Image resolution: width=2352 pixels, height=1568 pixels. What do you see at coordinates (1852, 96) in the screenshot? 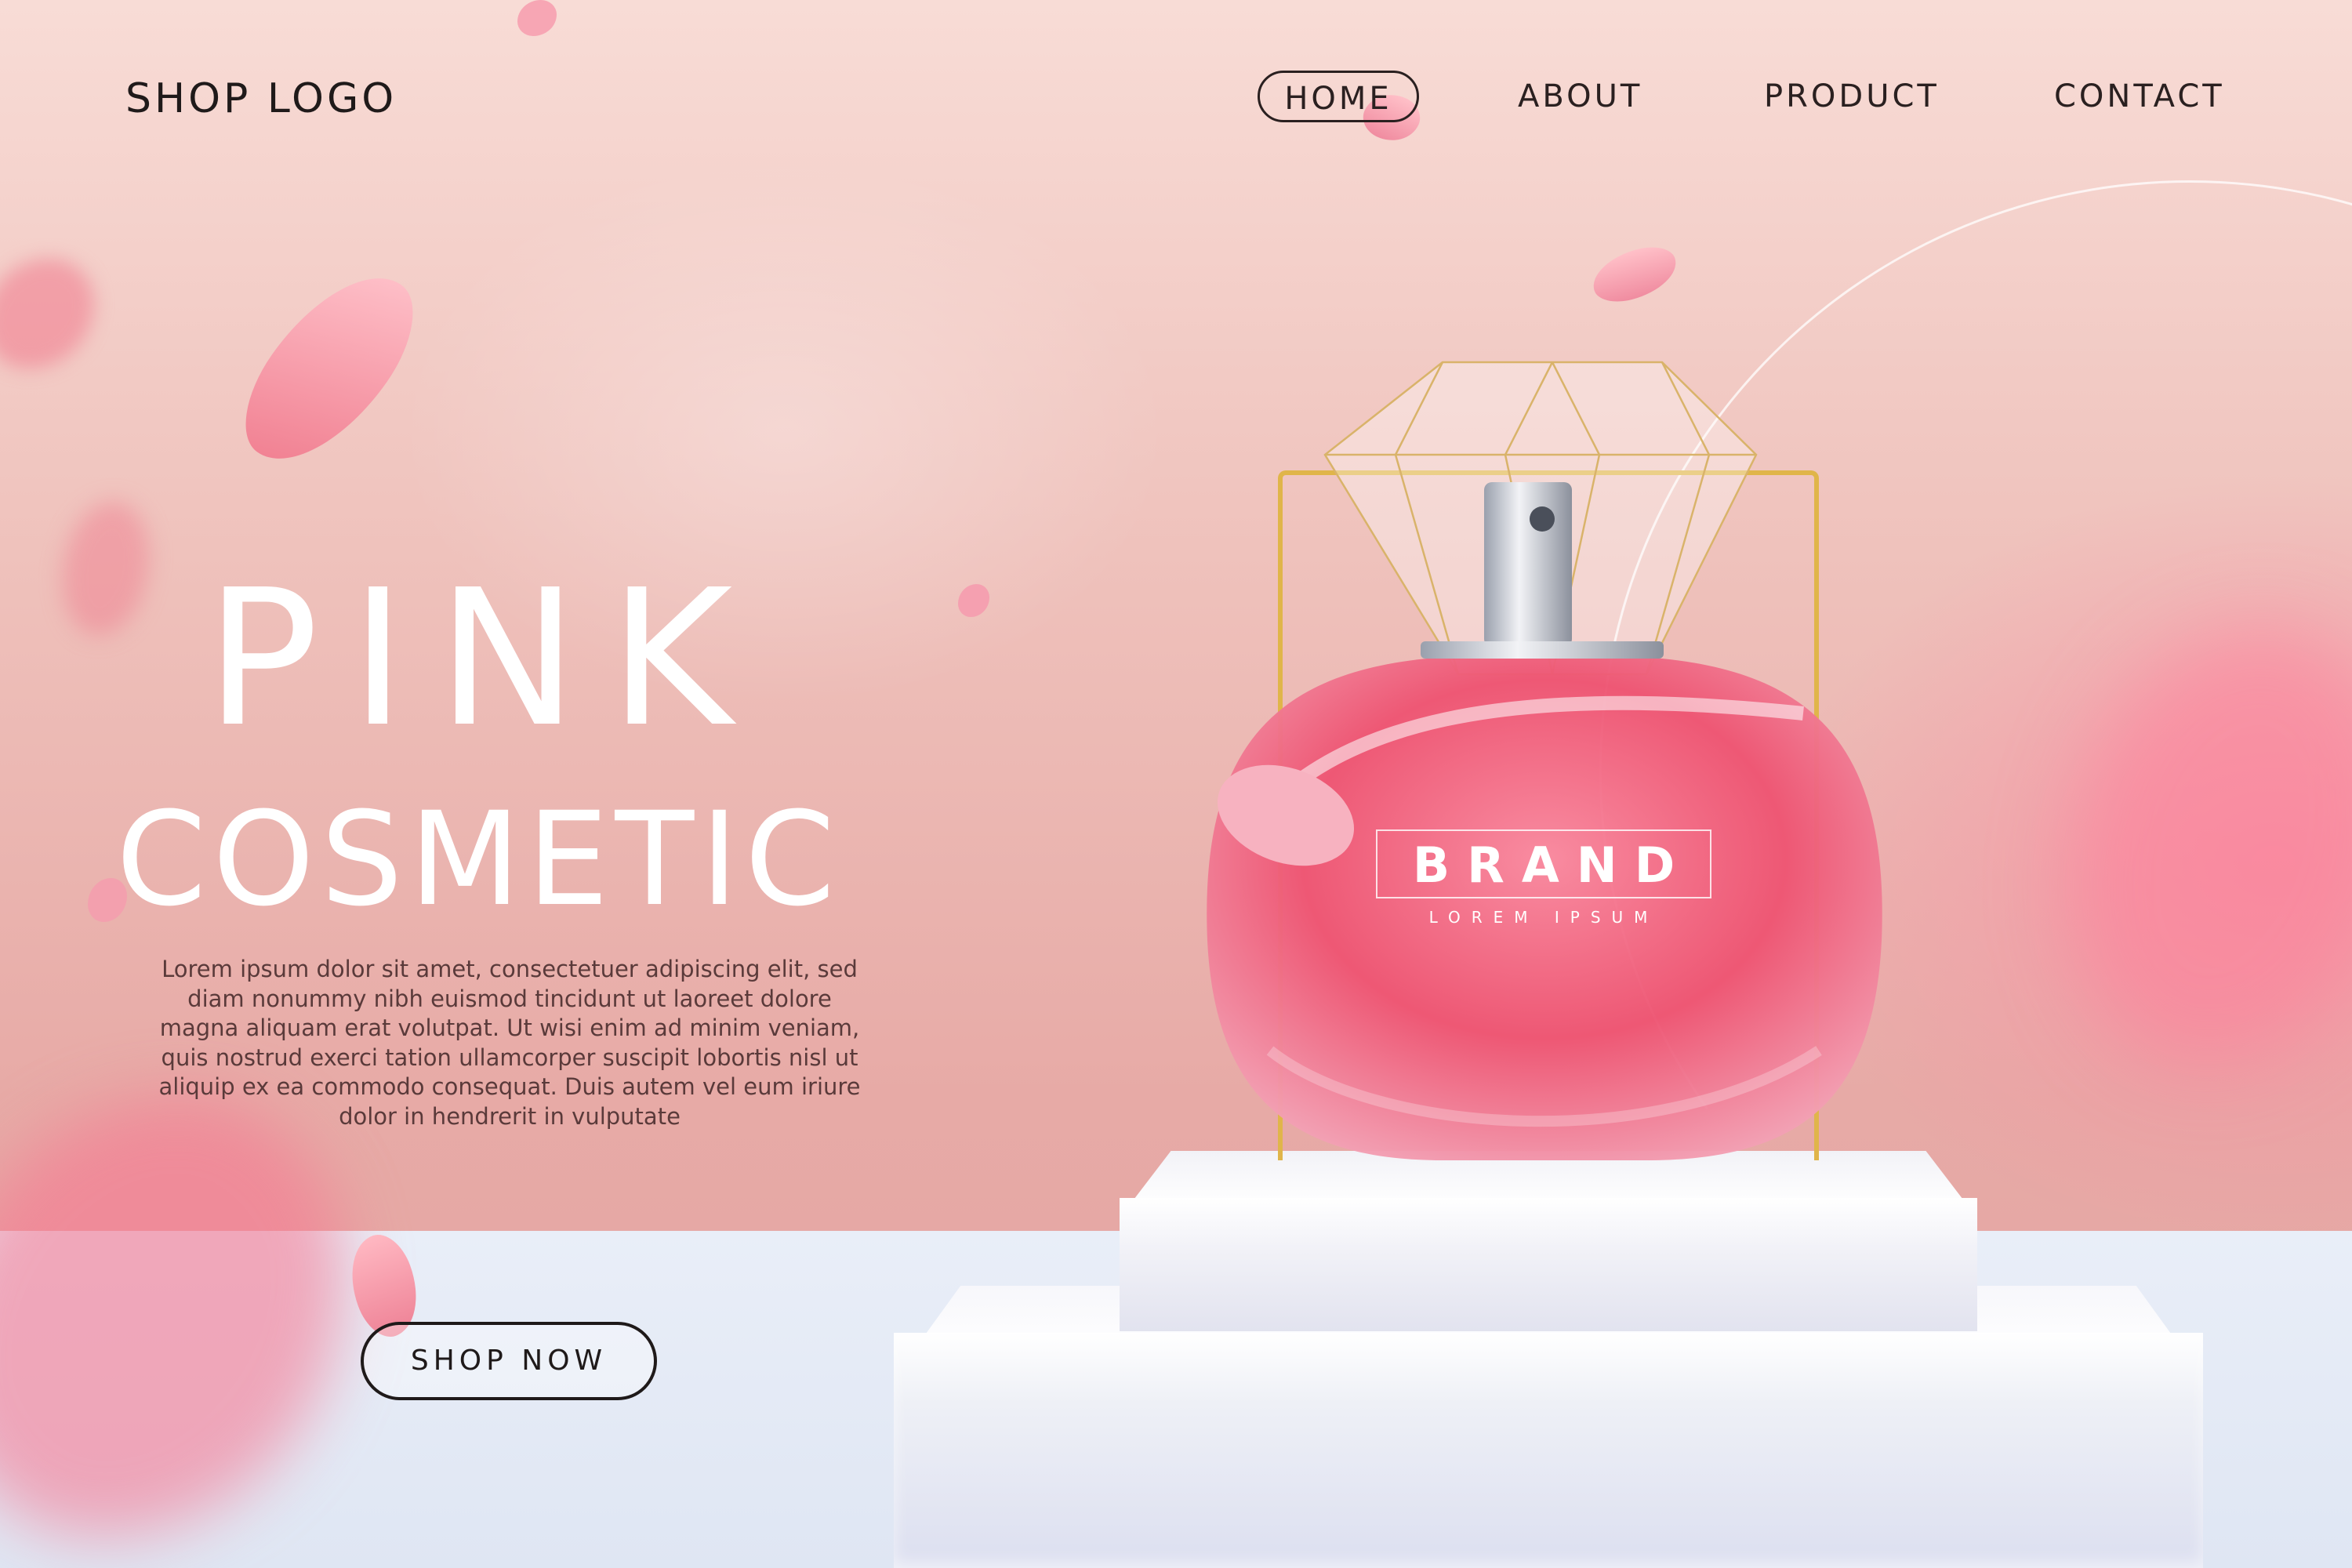
I see `nav-item-product: PRODUCT` at bounding box center [1852, 96].